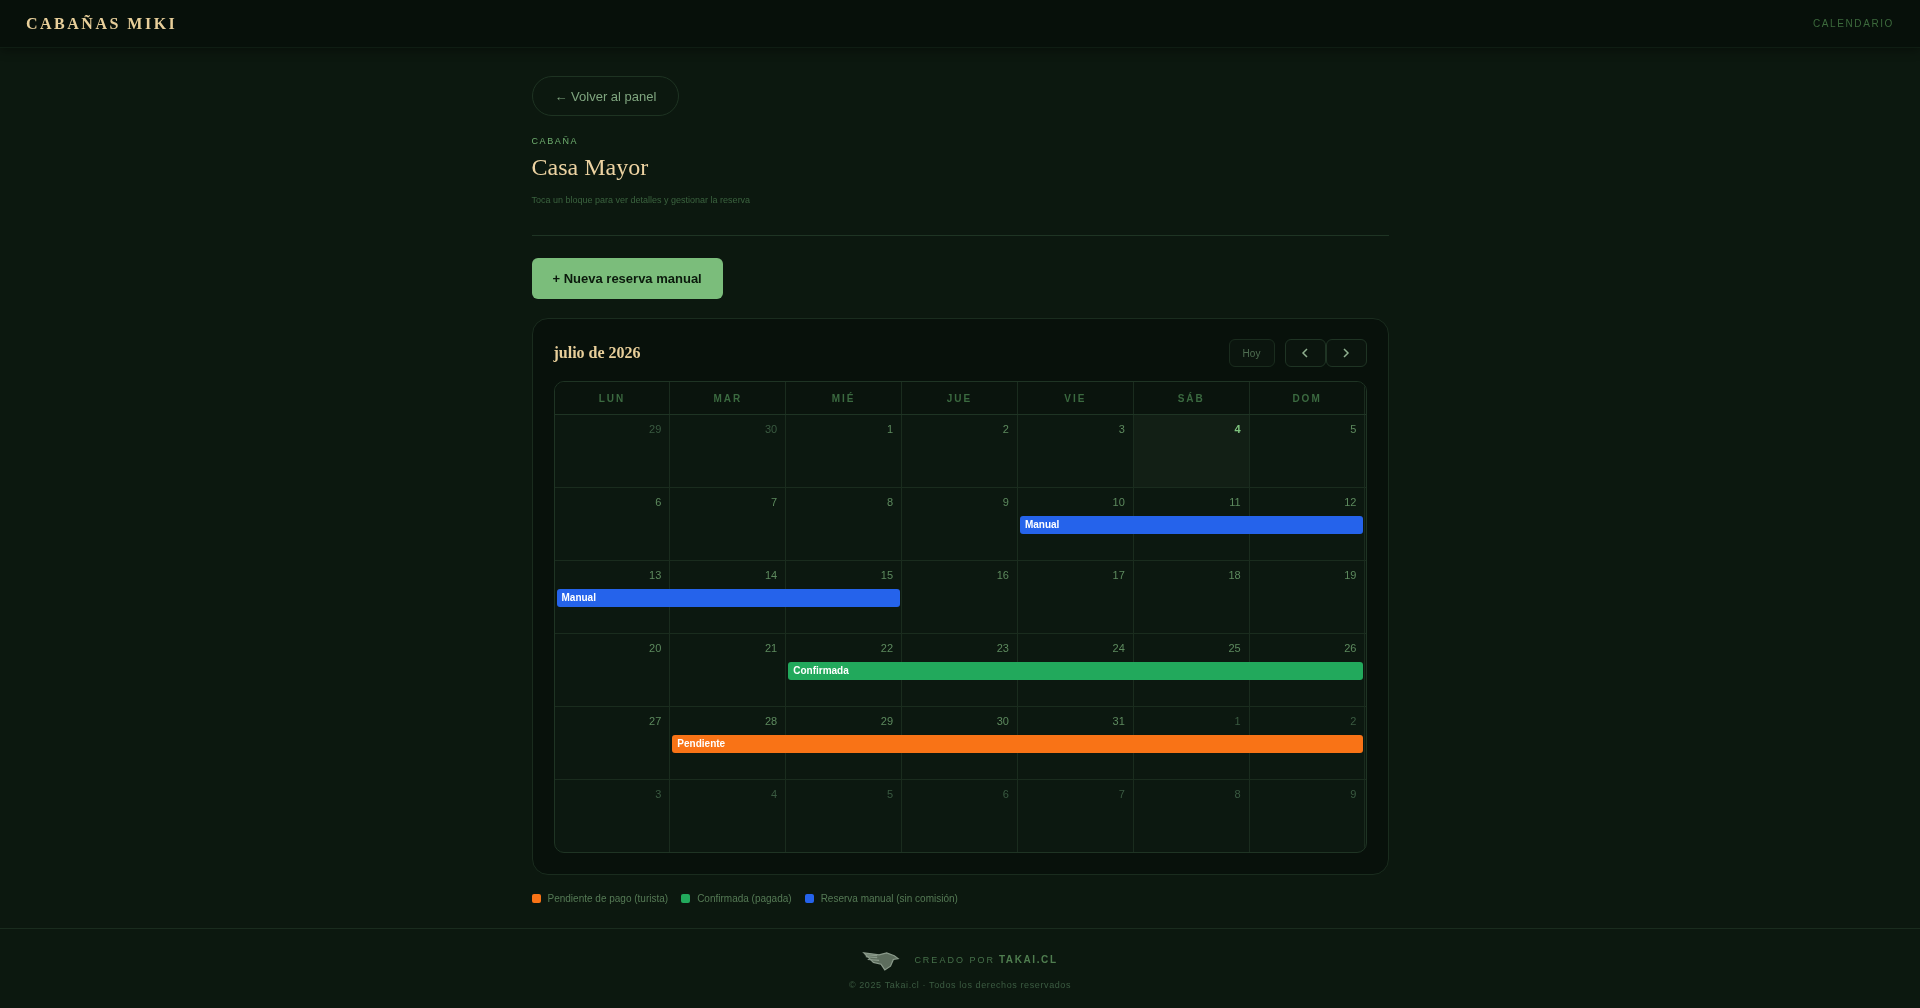 This screenshot has height=1008, width=1920. What do you see at coordinates (1075, 398) in the screenshot?
I see `weekday-header: VIE` at bounding box center [1075, 398].